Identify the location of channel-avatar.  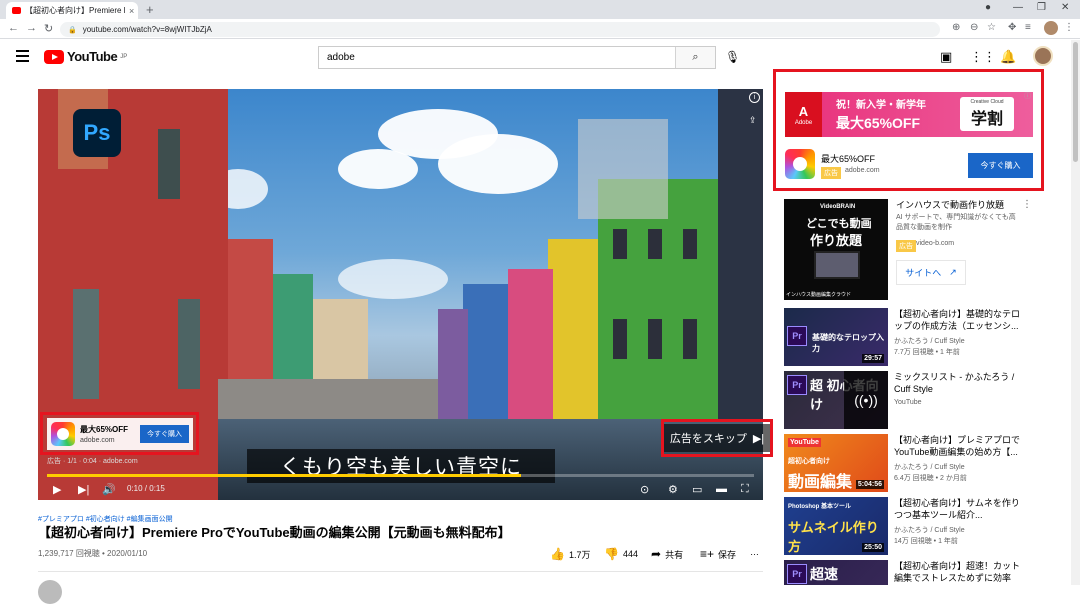
(50, 592).